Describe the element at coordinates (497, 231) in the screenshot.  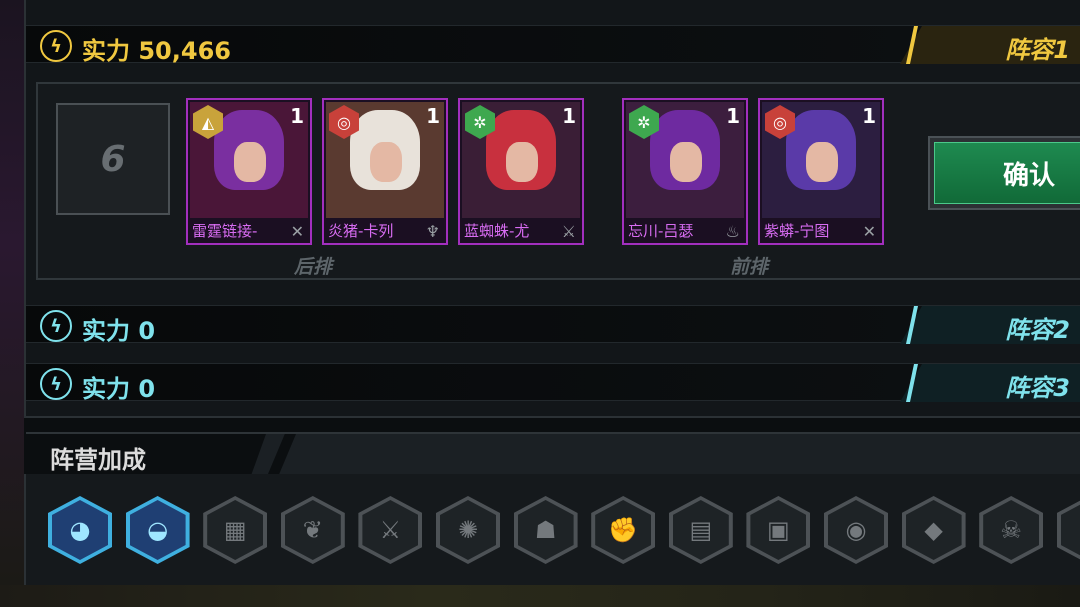
I see `hero-name: 蓝蜘蛛-尤` at that location.